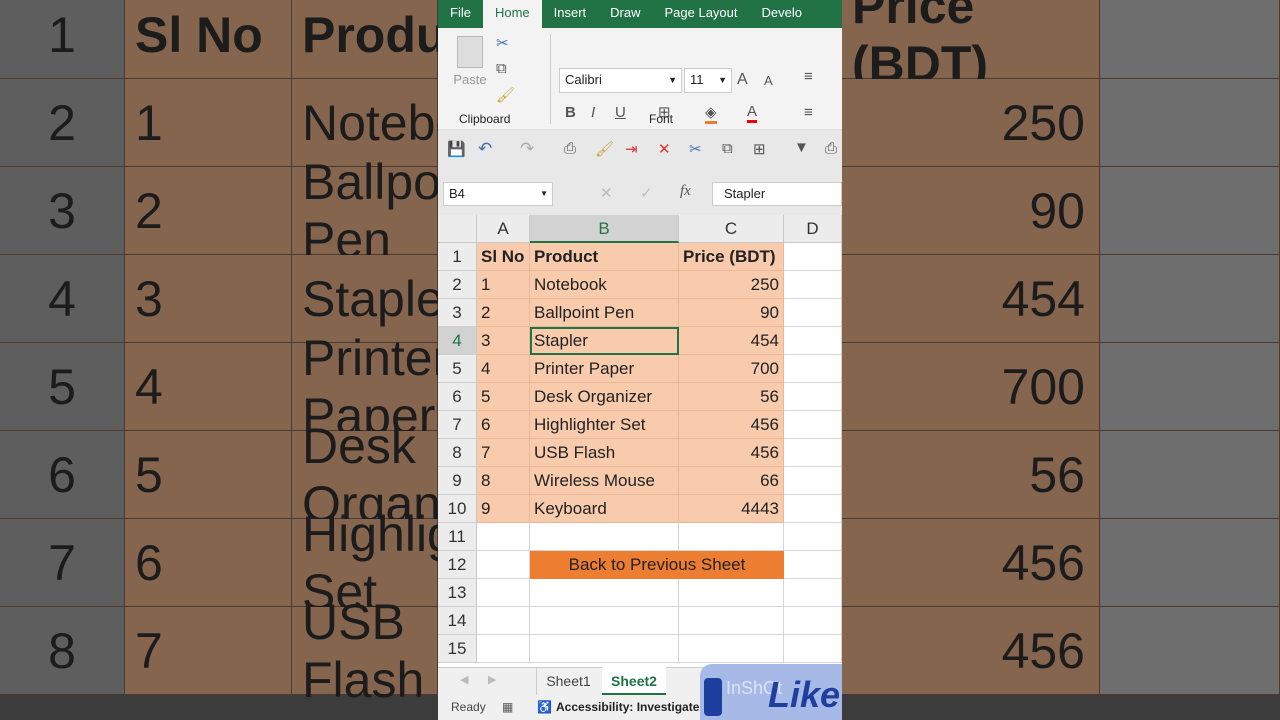 Image resolution: width=1280 pixels, height=720 pixels. What do you see at coordinates (646, 193) in the screenshot?
I see `enter-icon: ✓` at bounding box center [646, 193].